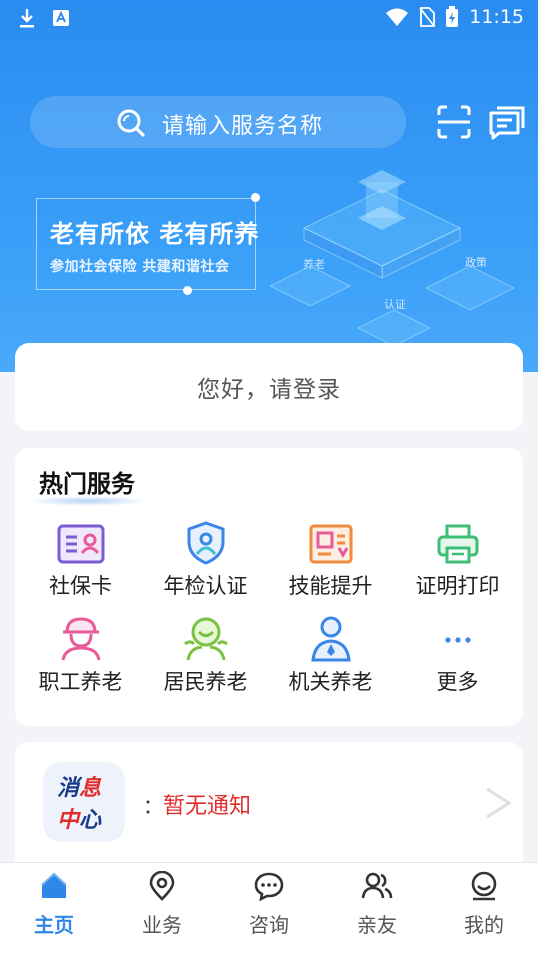 The image size is (538, 956). I want to click on banner-title: 老有所依 老有所养, so click(155, 234).